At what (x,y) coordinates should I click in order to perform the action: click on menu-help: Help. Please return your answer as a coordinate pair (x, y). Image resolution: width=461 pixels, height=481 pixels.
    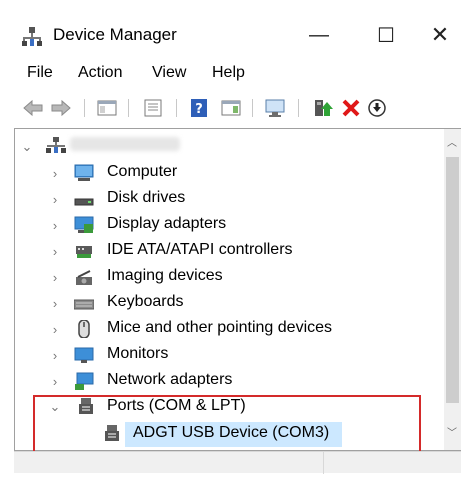
    Looking at the image, I should click on (228, 73).